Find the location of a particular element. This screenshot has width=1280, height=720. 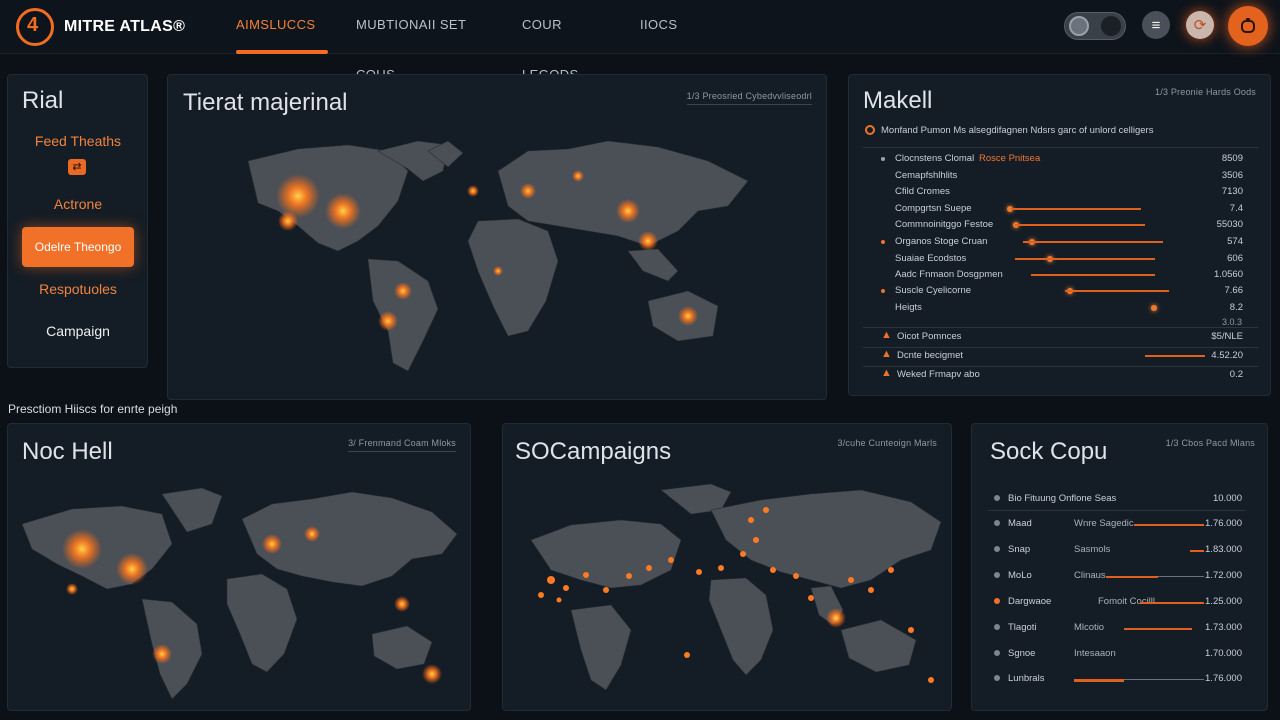

side-item-actrone: Actrone is located at coordinates (78, 204).